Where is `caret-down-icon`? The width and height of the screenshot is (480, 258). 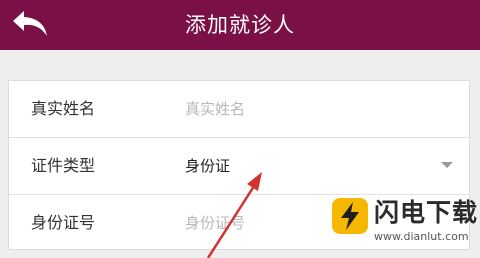 caret-down-icon is located at coordinates (447, 165).